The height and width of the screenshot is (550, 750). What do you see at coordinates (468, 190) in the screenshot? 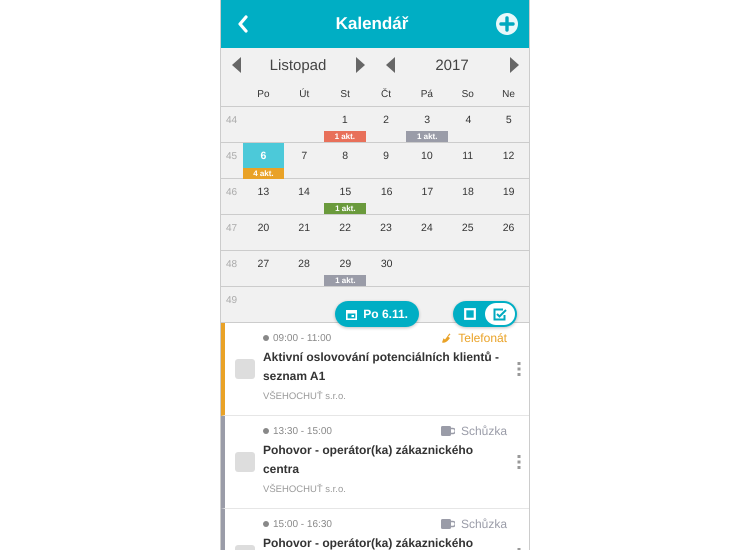
I see `day-cell: 18` at bounding box center [468, 190].